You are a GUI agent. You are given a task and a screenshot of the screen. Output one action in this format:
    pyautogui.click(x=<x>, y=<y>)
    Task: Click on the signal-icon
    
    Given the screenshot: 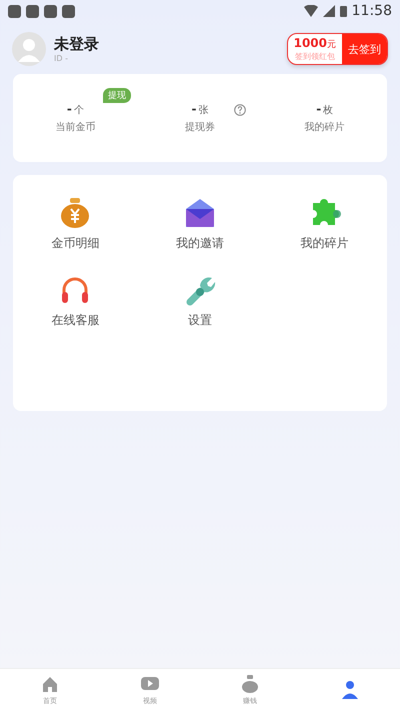 What is the action you would take?
    pyautogui.click(x=328, y=11)
    